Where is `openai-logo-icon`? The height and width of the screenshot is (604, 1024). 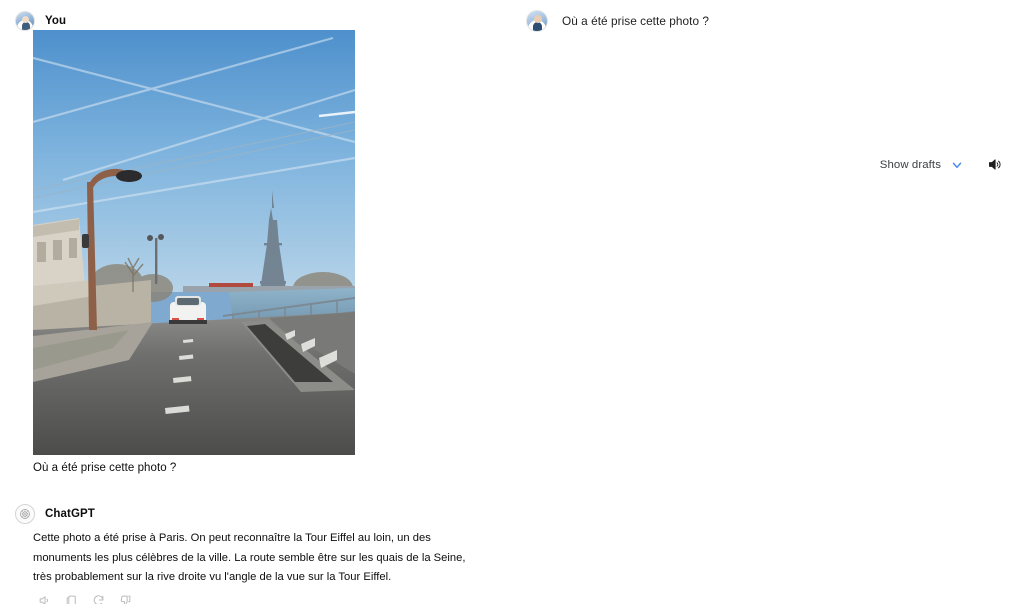
openai-logo-icon is located at coordinates (25, 514).